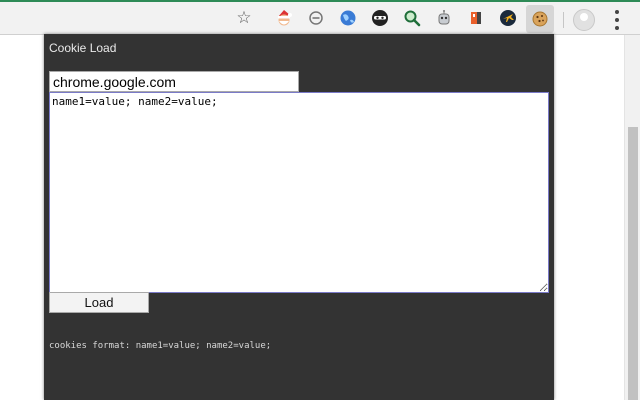  What do you see at coordinates (83, 48) in the screenshot?
I see `popup-title: Cookie Load` at bounding box center [83, 48].